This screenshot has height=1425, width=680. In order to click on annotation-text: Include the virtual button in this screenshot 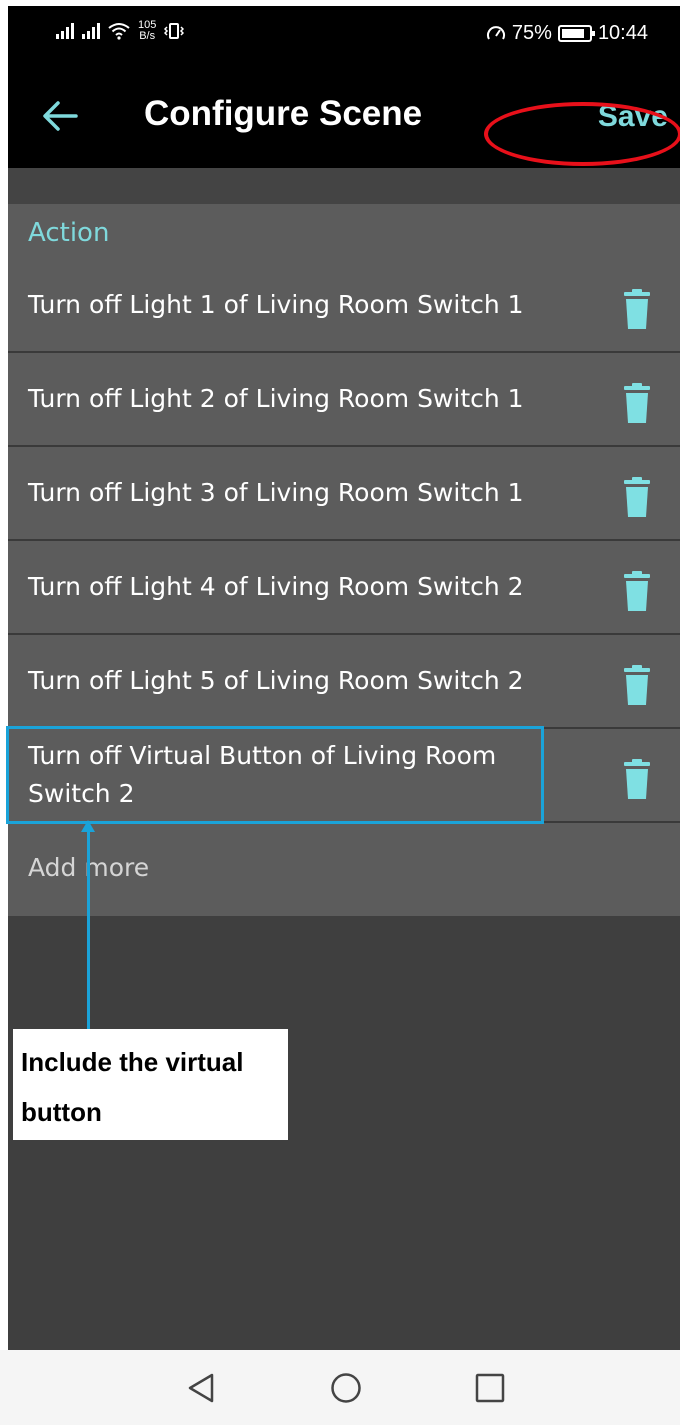, I will do `click(132, 1087)`.